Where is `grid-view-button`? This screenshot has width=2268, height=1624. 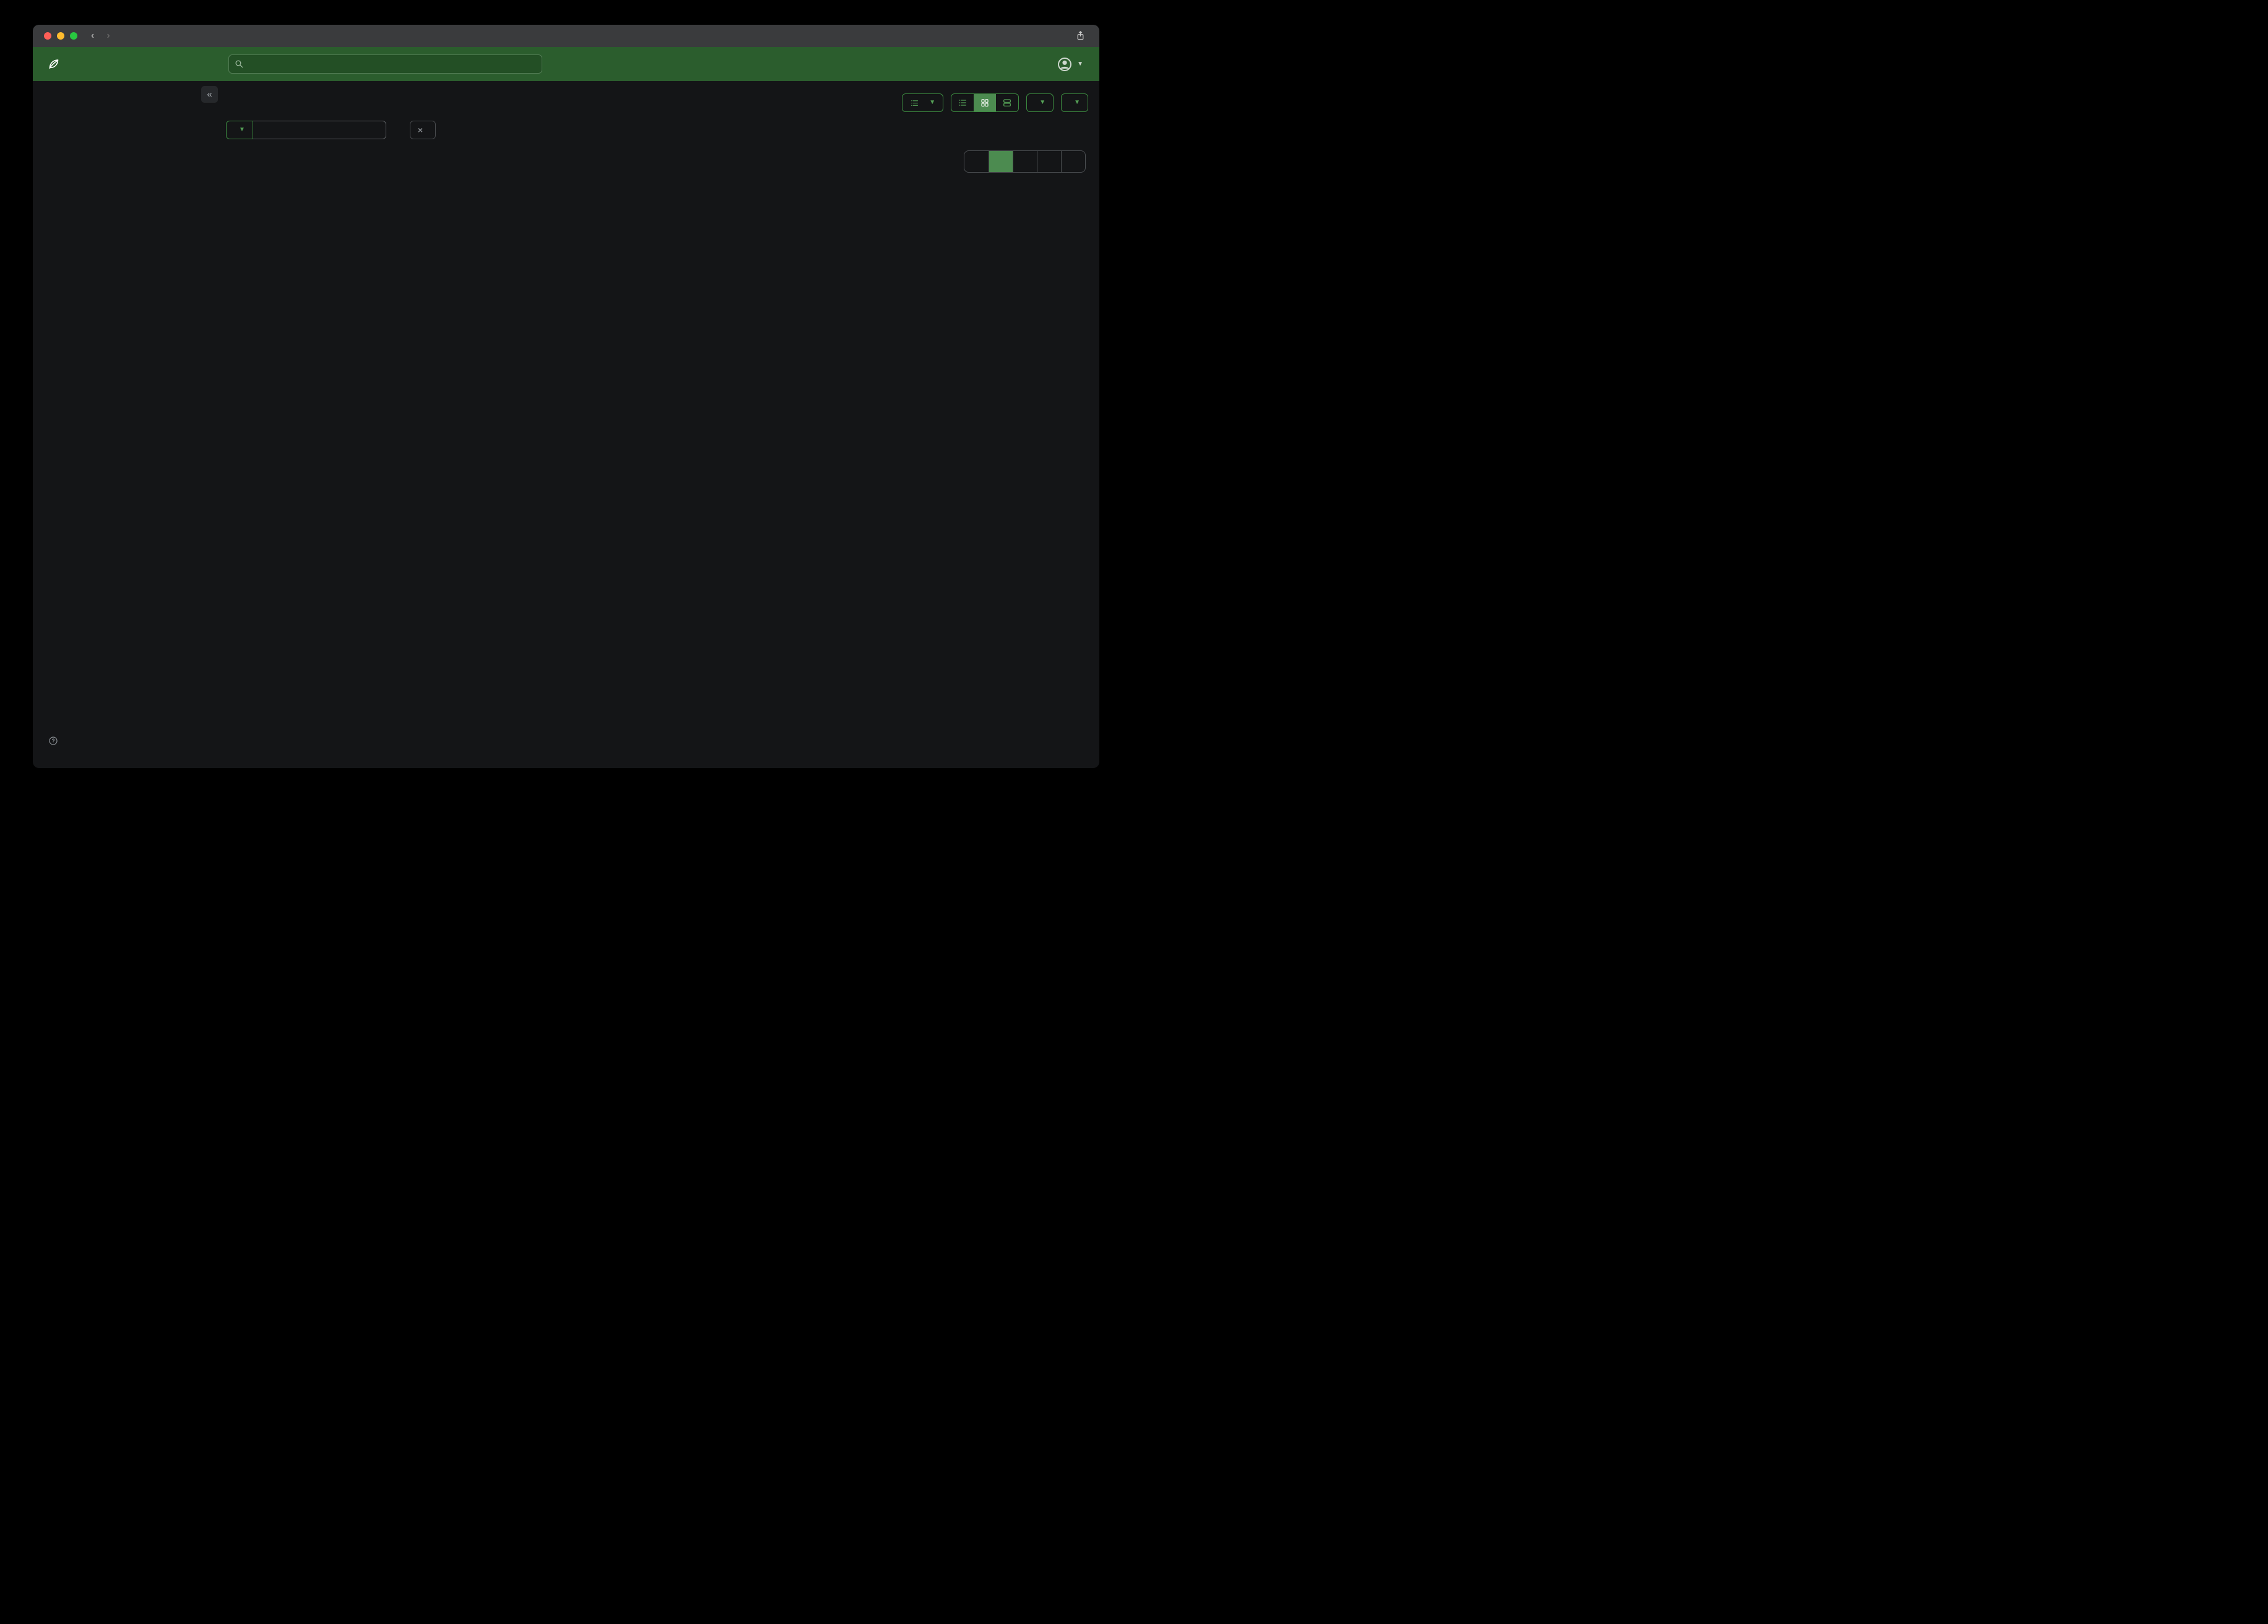 grid-view-button is located at coordinates (985, 102).